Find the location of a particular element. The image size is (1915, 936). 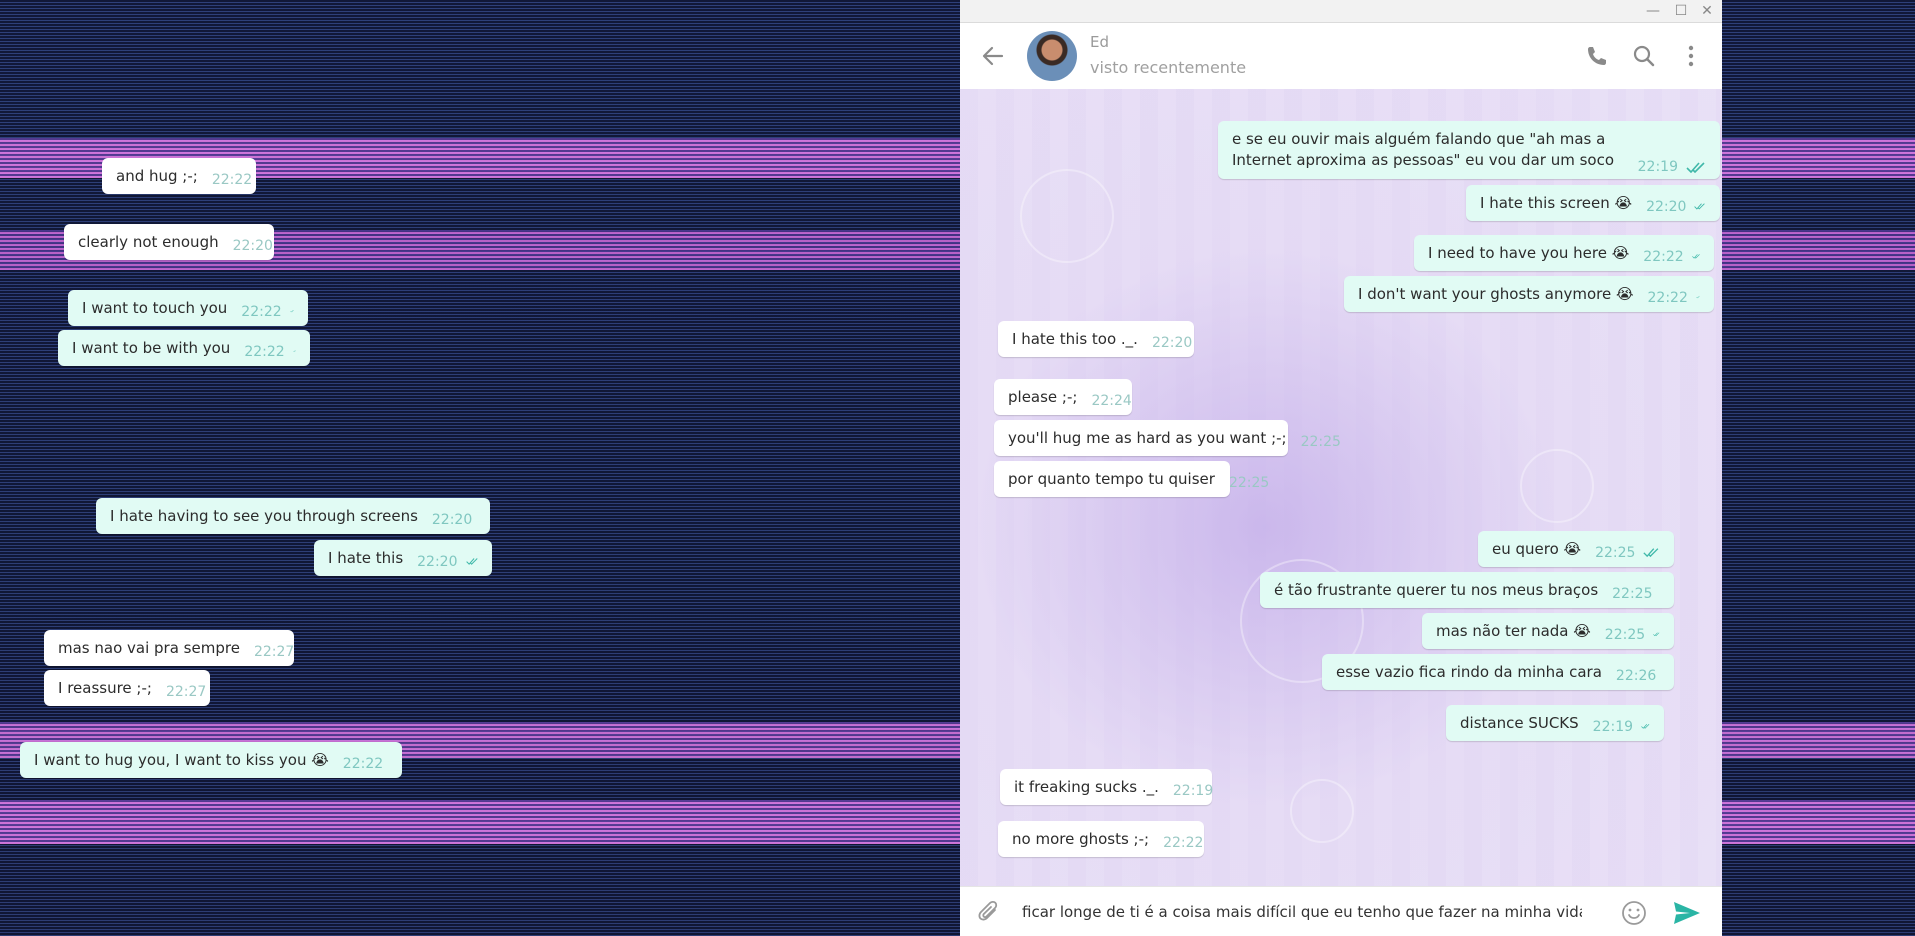

message-text: mas não ter nada 😭 is located at coordinates (1513, 631).